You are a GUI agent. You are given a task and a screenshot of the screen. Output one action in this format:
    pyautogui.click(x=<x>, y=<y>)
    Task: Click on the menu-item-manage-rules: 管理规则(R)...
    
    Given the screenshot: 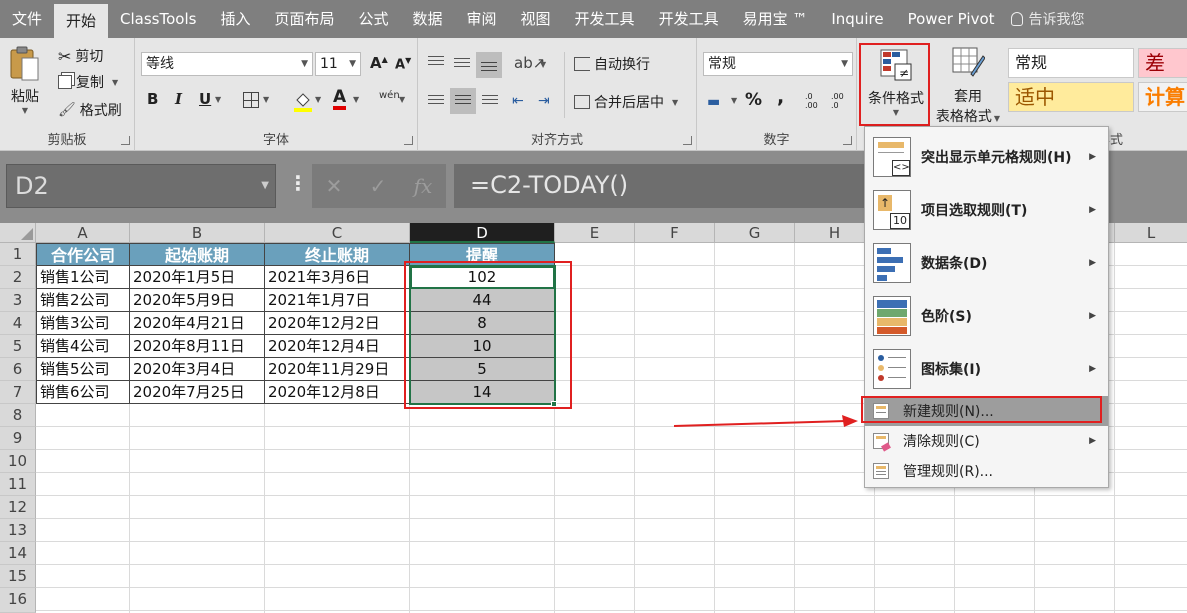 What is the action you would take?
    pyautogui.click(x=986, y=471)
    